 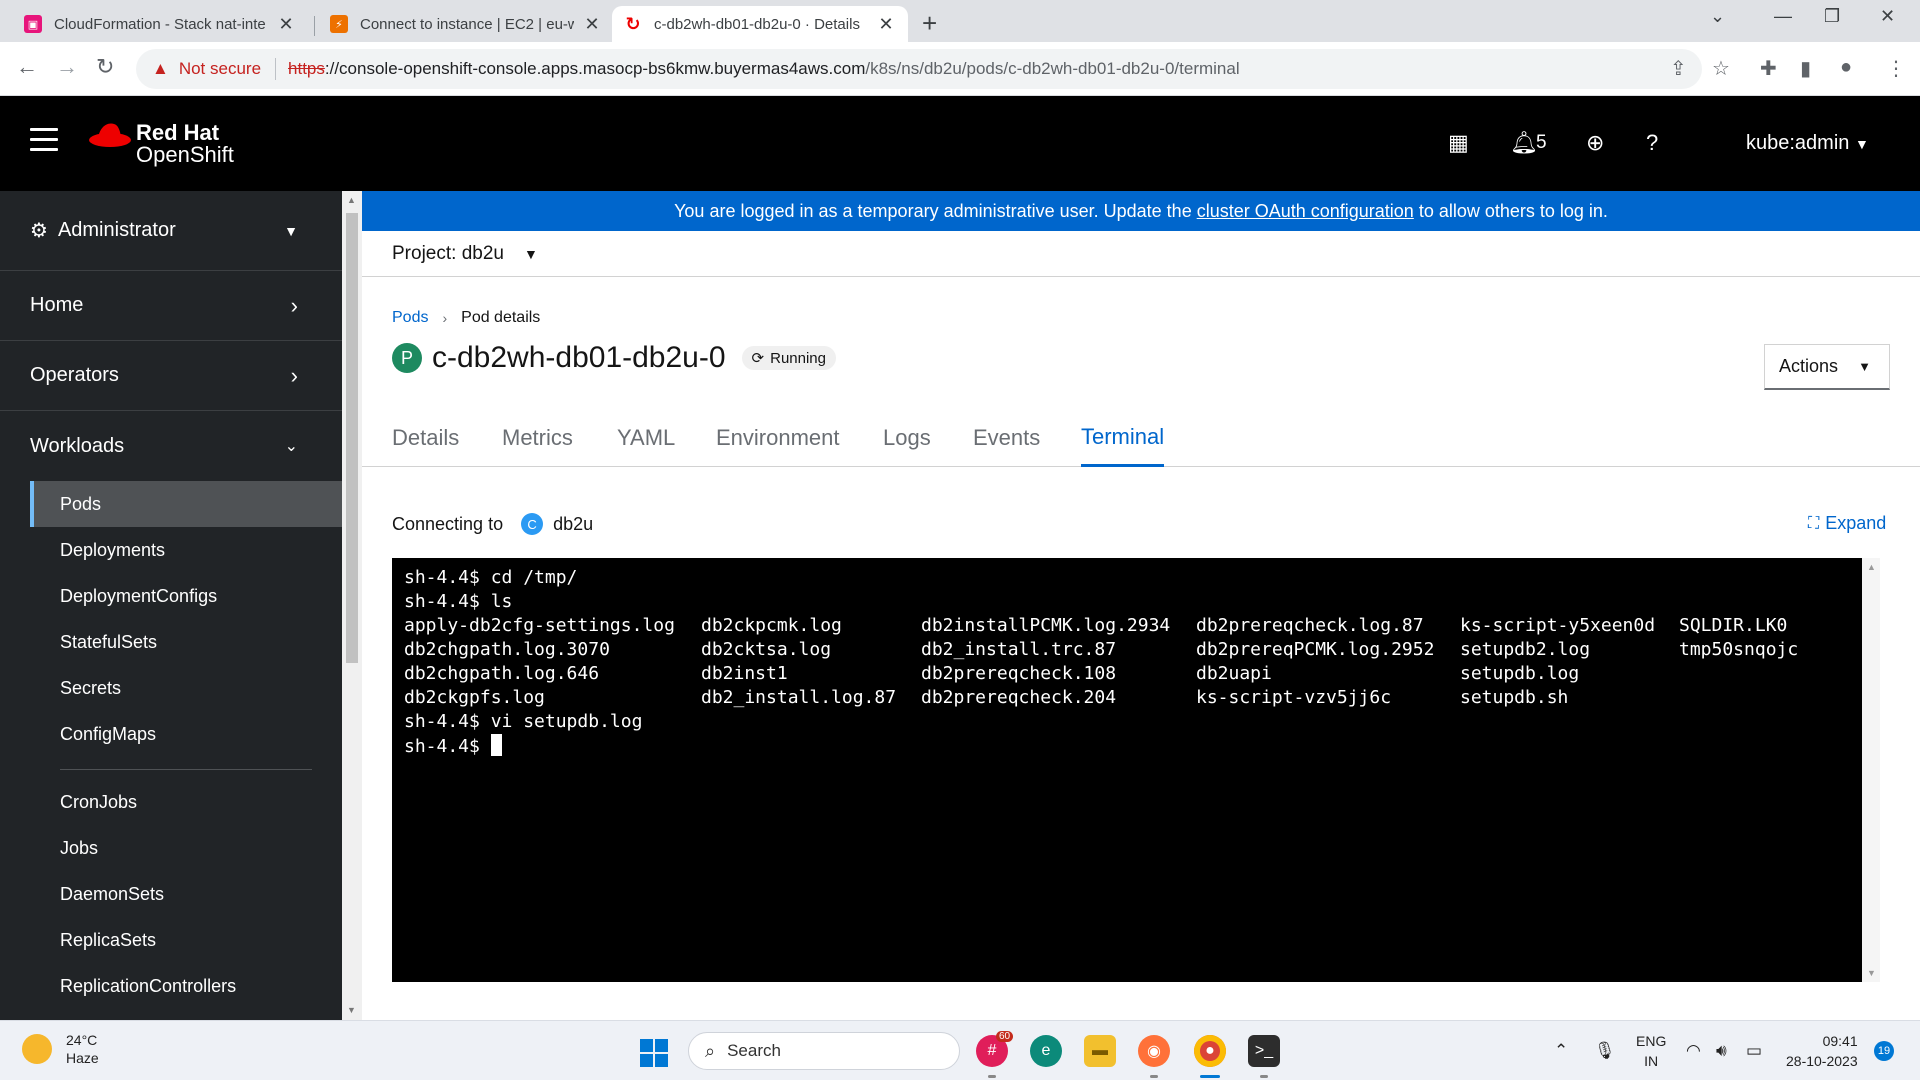 I want to click on weather-widget: 24°C Haze, so click(x=60, y=1049).